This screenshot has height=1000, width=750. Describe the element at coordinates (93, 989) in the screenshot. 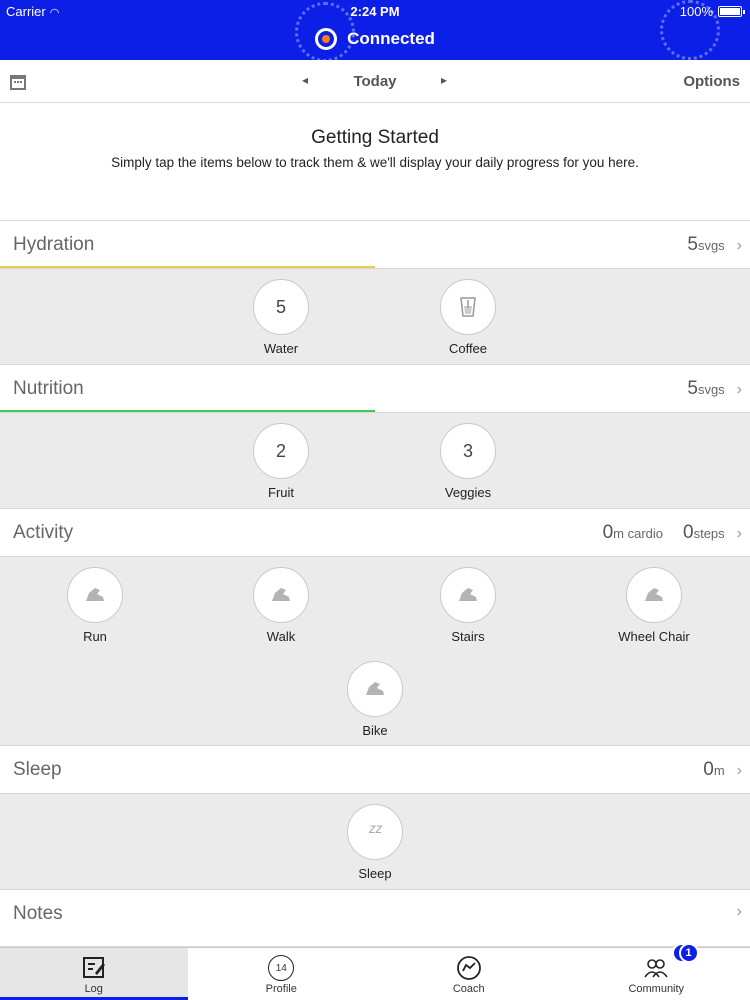

I see `tab-label: Log` at that location.